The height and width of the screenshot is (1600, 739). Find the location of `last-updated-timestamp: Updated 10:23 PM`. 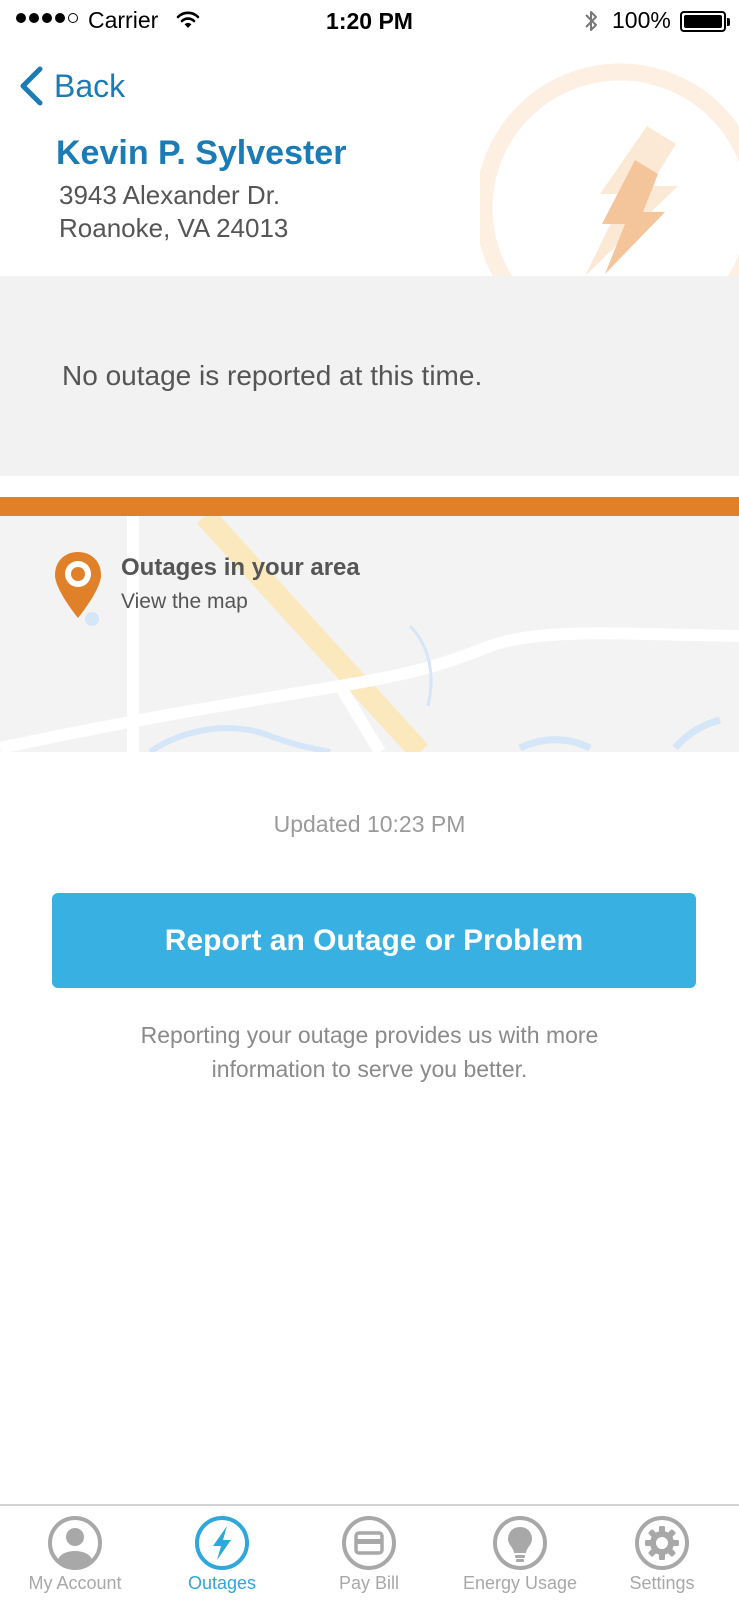

last-updated-timestamp: Updated 10:23 PM is located at coordinates (369, 824).